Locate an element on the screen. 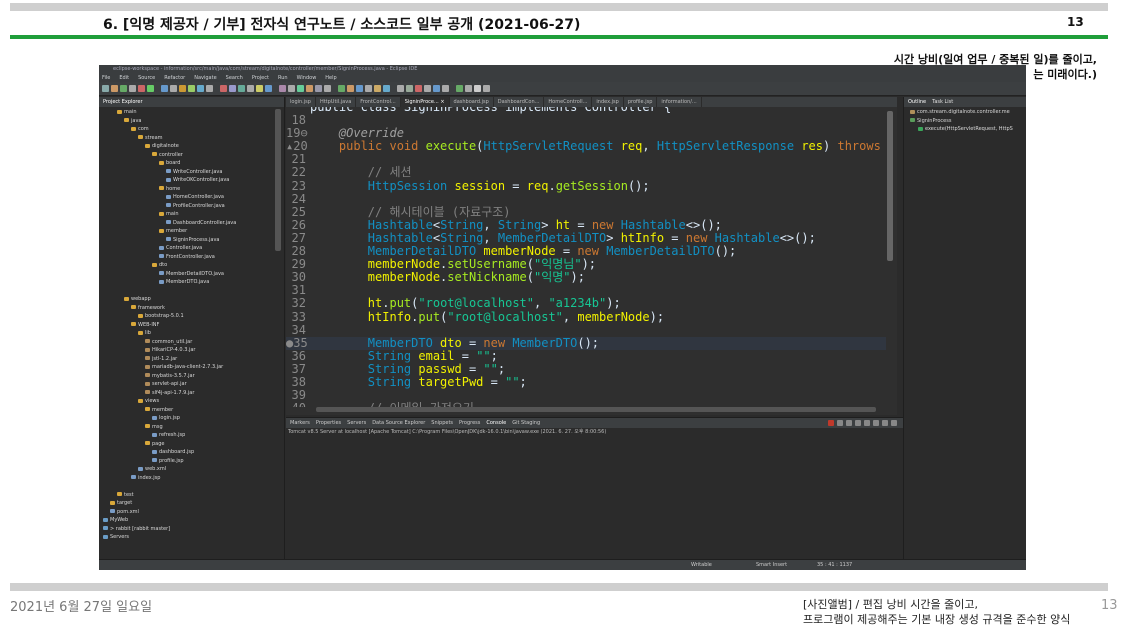  tree-item: Controller.java is located at coordinates (191, 248).